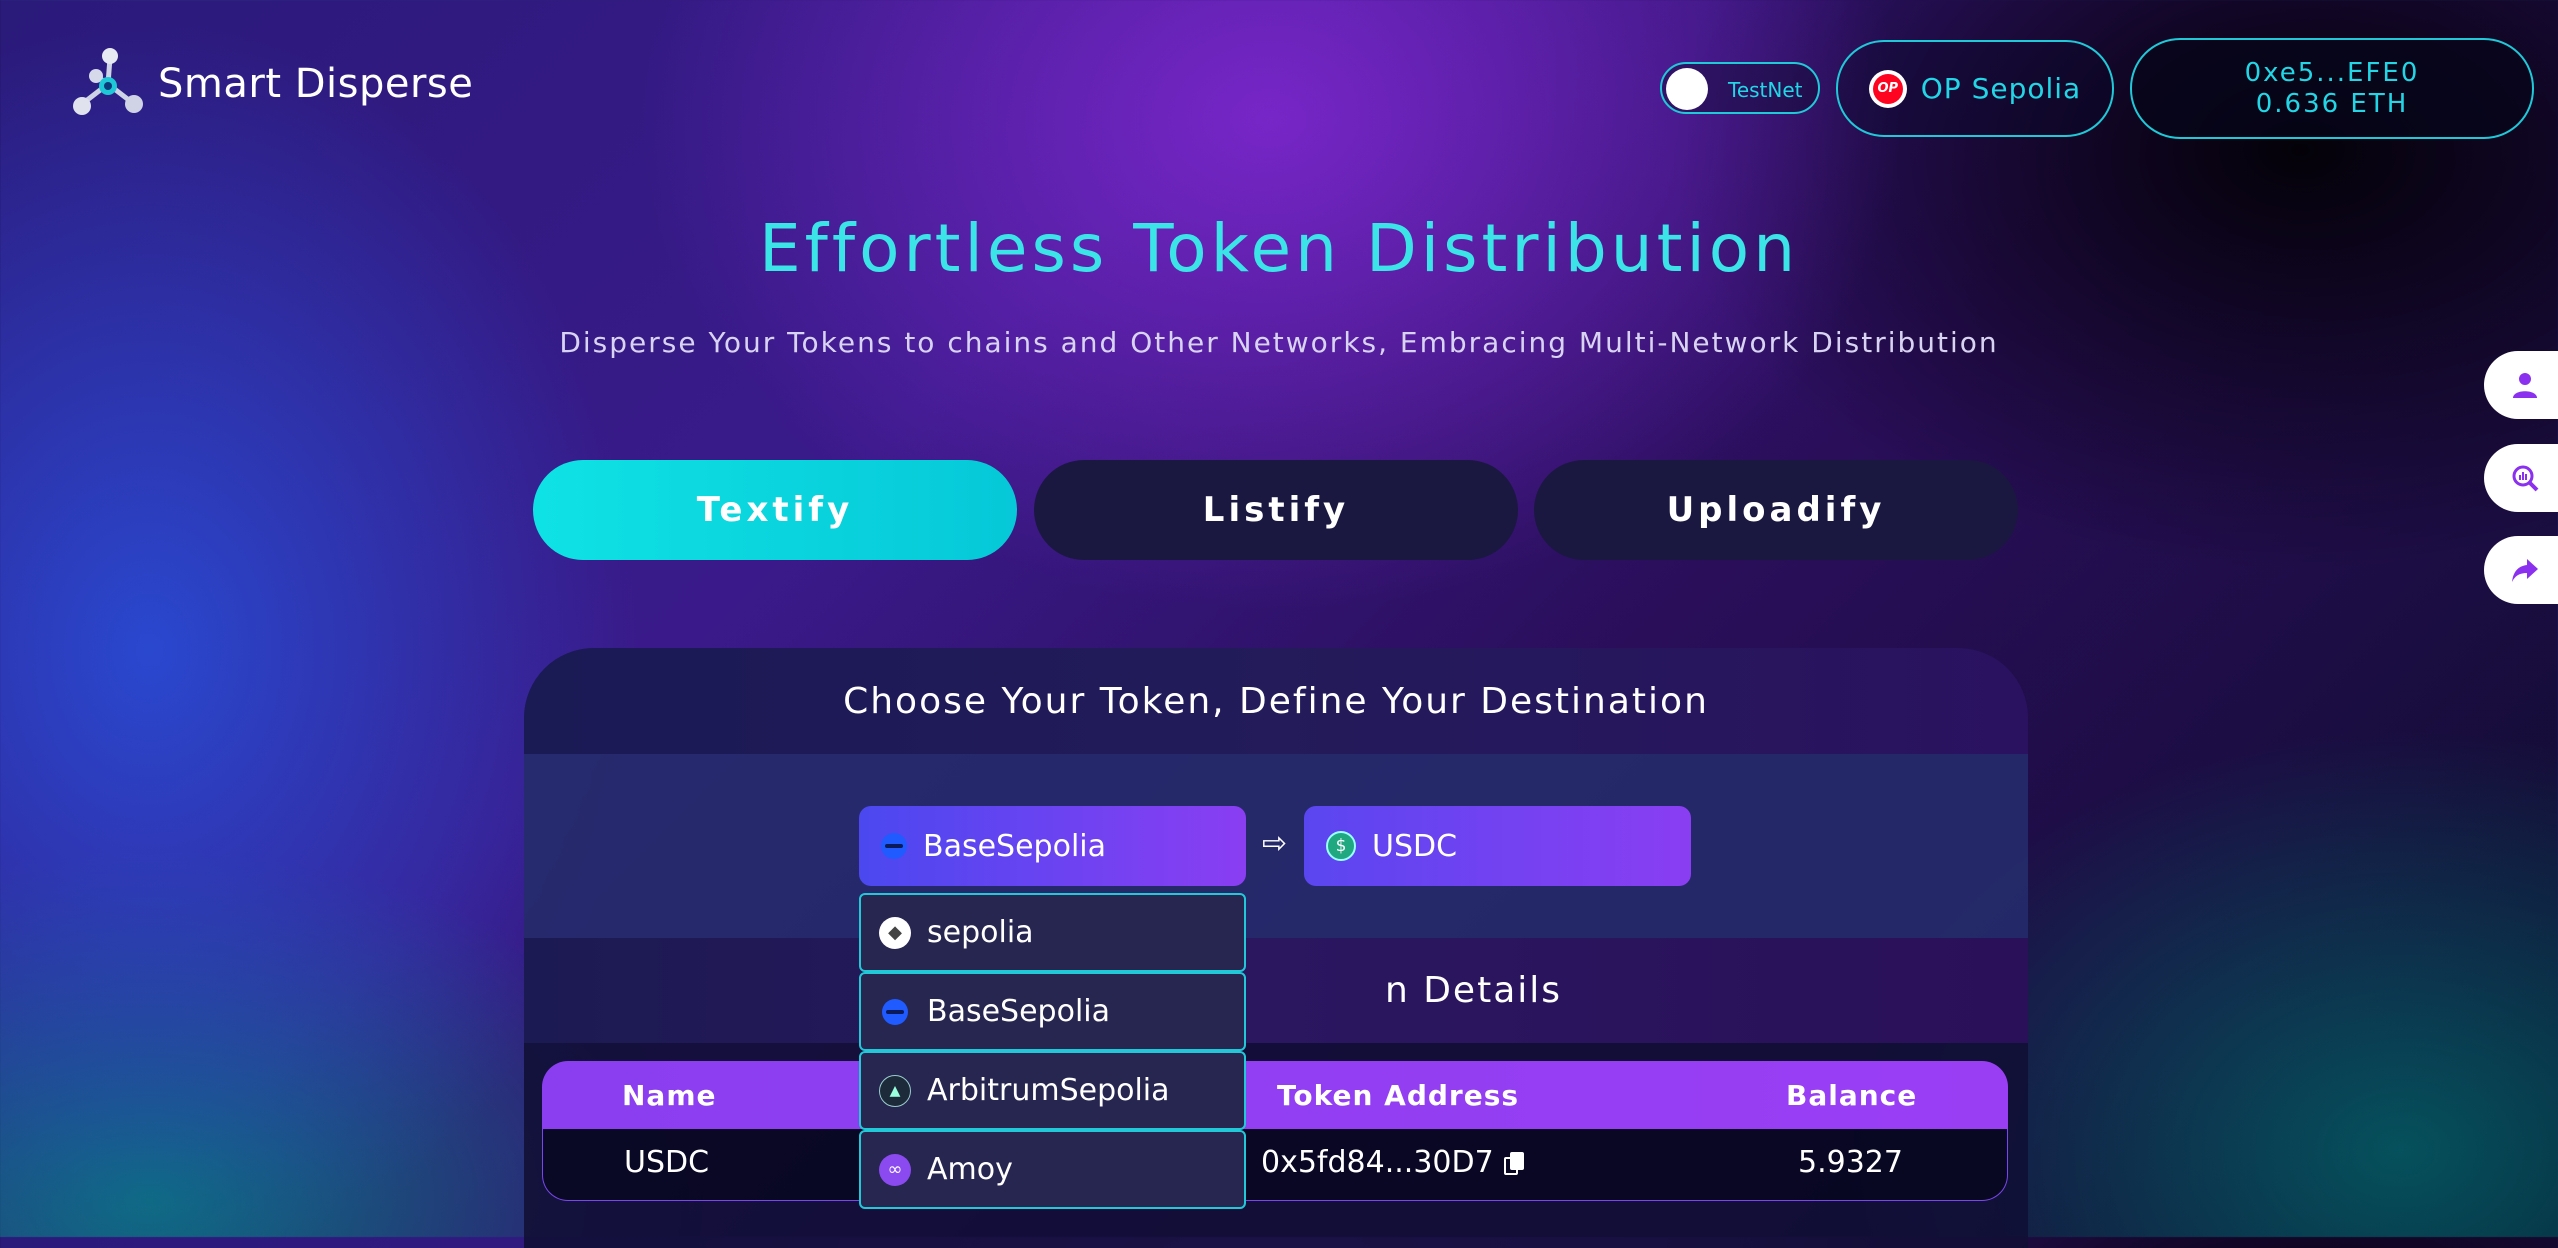 Image resolution: width=2558 pixels, height=1248 pixels. I want to click on table-row: USDC 0x5fd84...30D7 5.9327, so click(1275, 1165).